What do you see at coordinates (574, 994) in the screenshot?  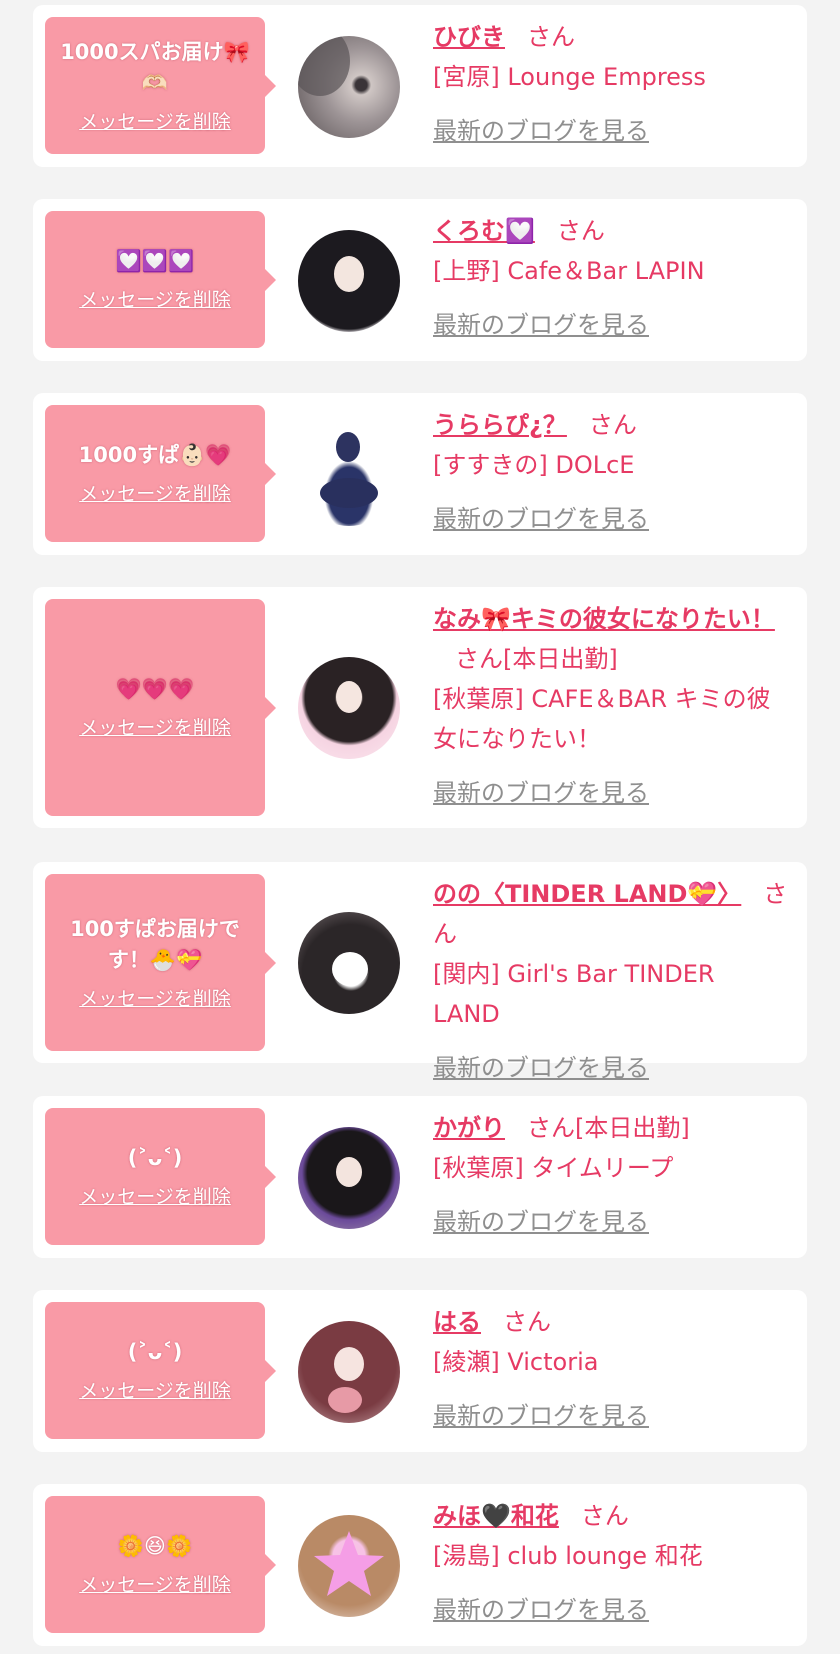 I see `shop-name: [関内] Girl's Bar TINDER LAND` at bounding box center [574, 994].